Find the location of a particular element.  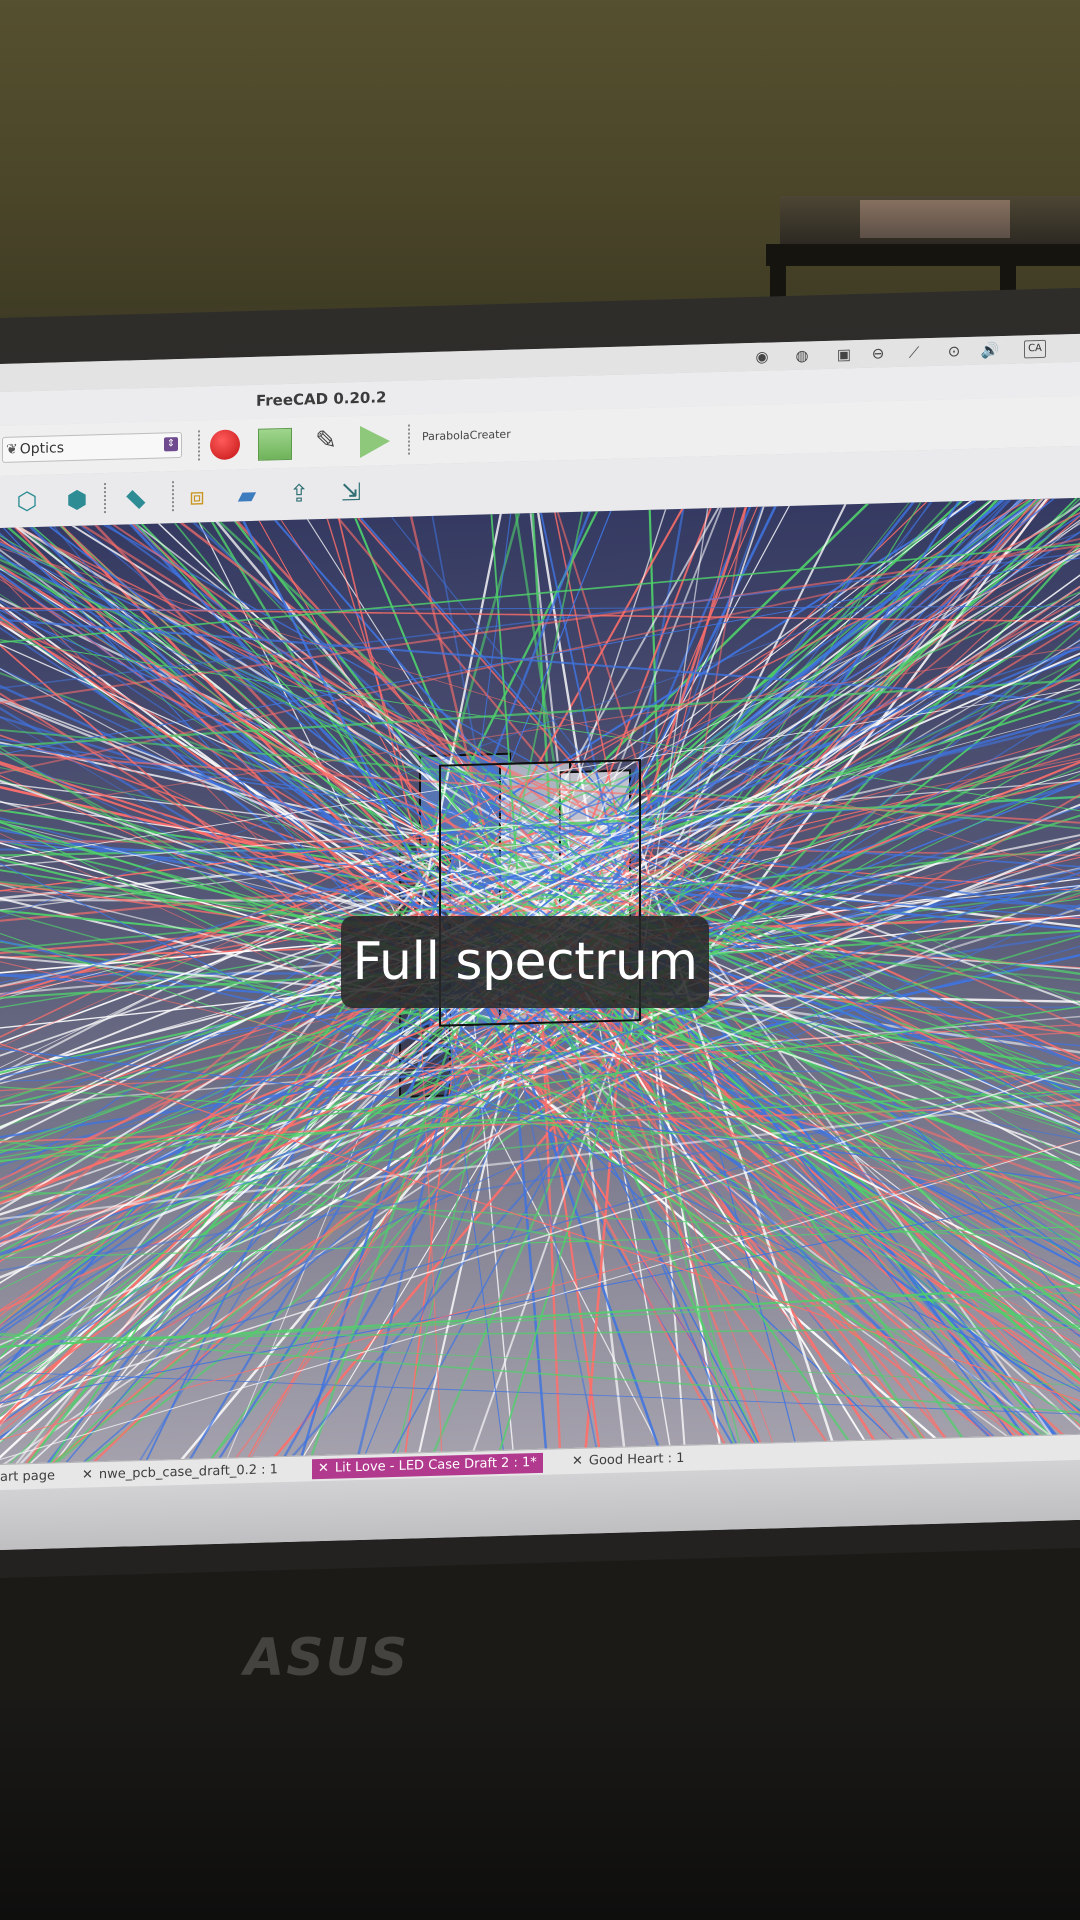

volume-icon: 🔊 is located at coordinates (990, 350).